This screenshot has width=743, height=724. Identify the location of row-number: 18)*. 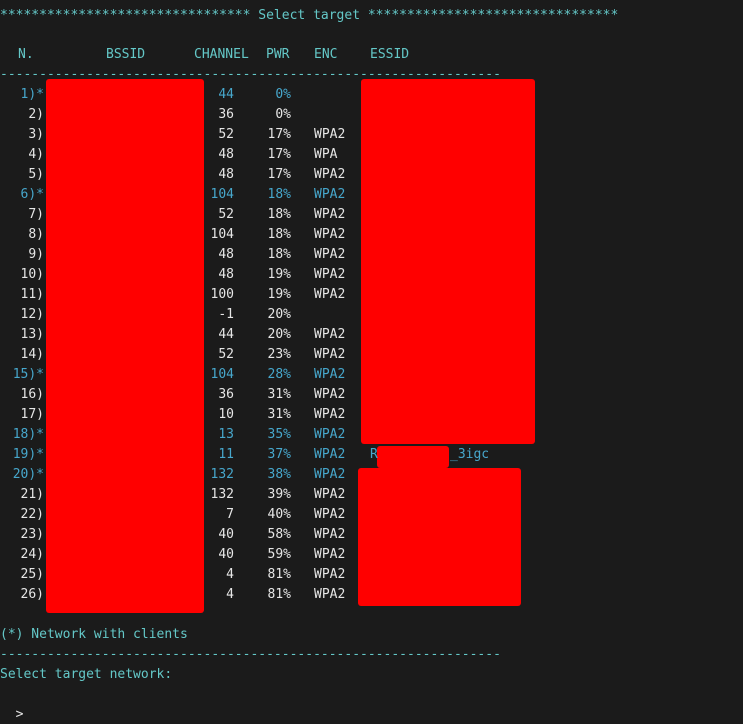
(28, 434).